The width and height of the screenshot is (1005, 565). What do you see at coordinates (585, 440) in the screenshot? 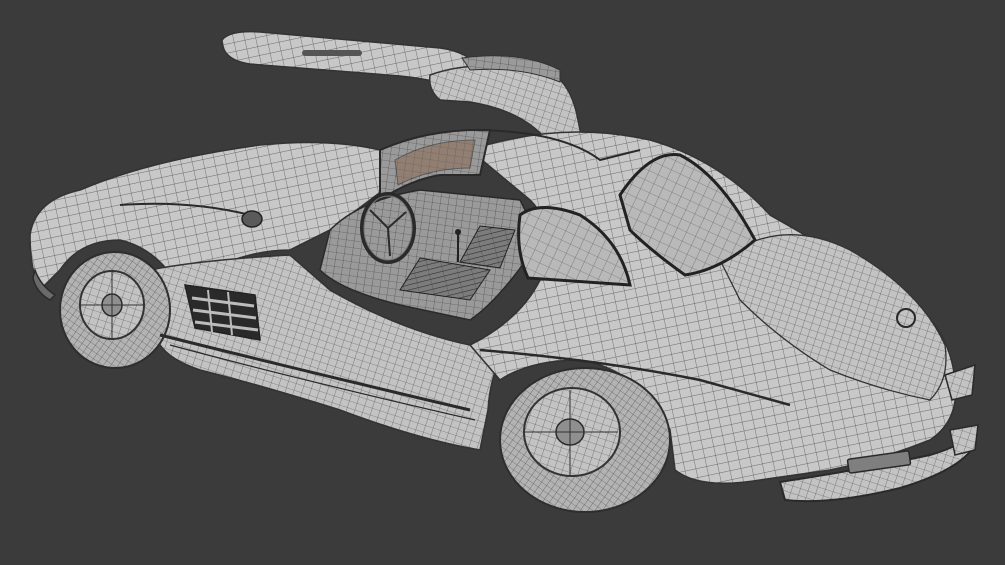
I see `rear-wheel` at bounding box center [585, 440].